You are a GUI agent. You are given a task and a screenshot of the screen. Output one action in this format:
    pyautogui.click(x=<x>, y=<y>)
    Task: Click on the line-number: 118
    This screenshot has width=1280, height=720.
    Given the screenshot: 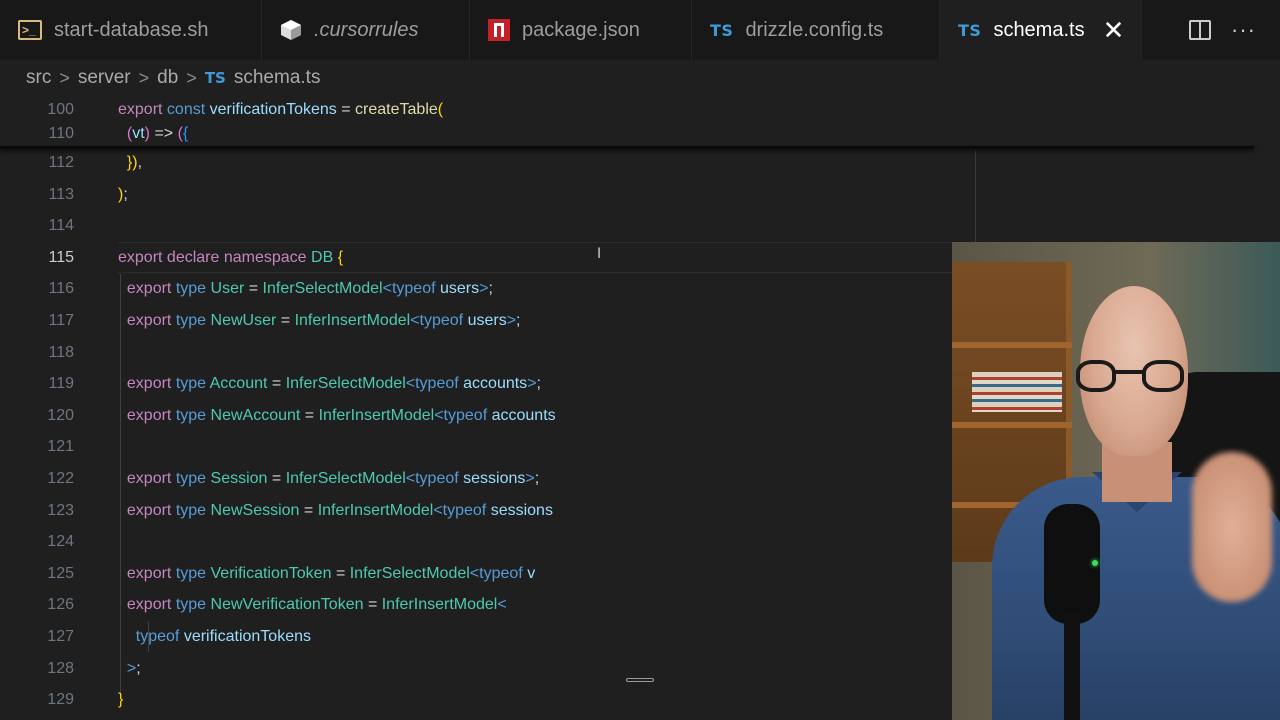 What is the action you would take?
    pyautogui.click(x=61, y=352)
    